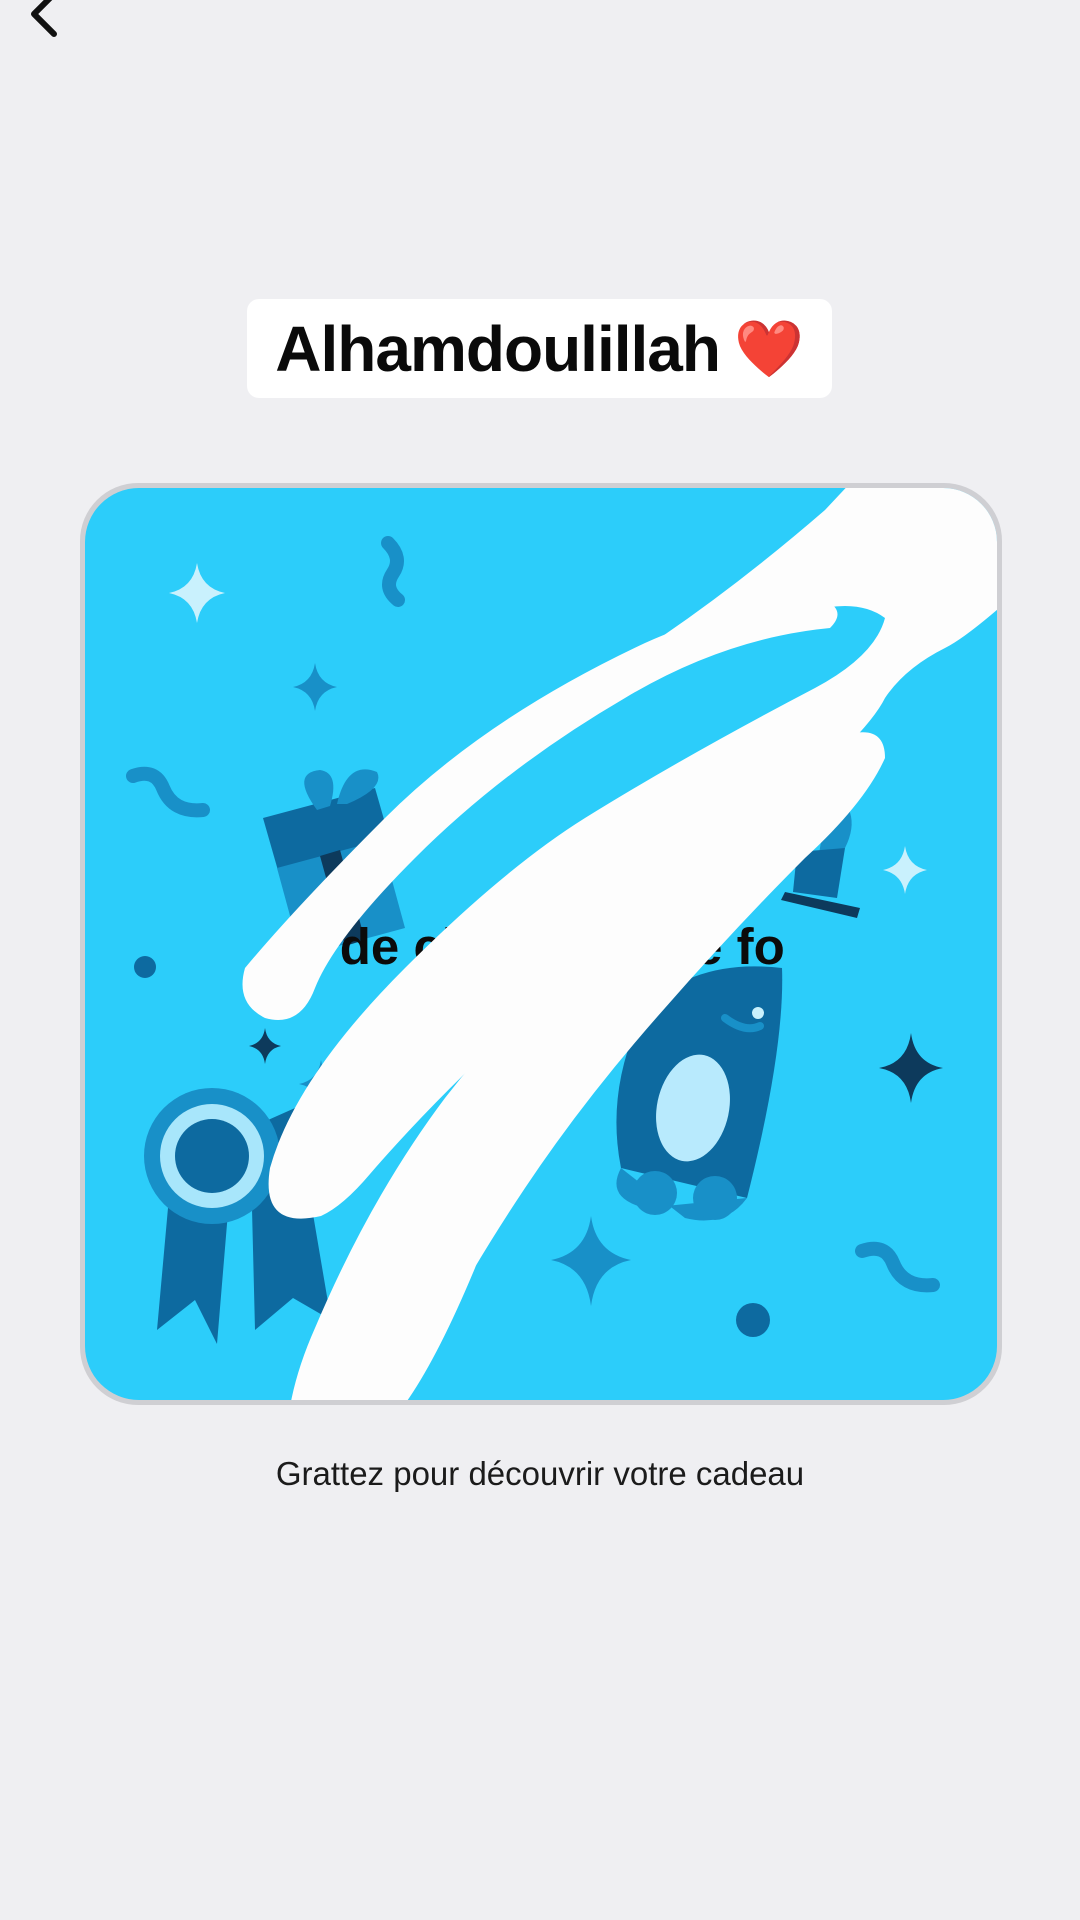  Describe the element at coordinates (393, 571) in the screenshot. I see `confetti-squiggle-icon` at that location.